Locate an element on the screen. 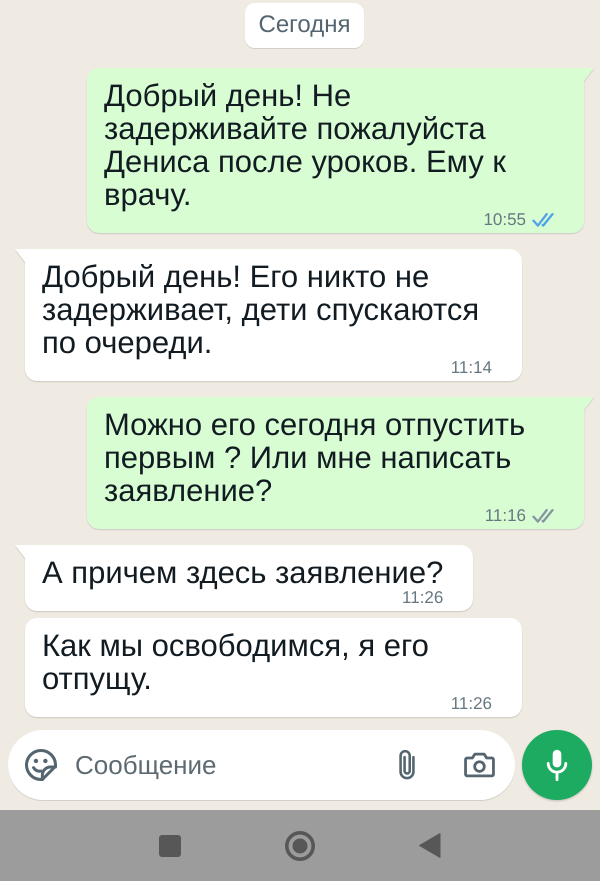  message-field: Сообщение is located at coordinates (261, 765).